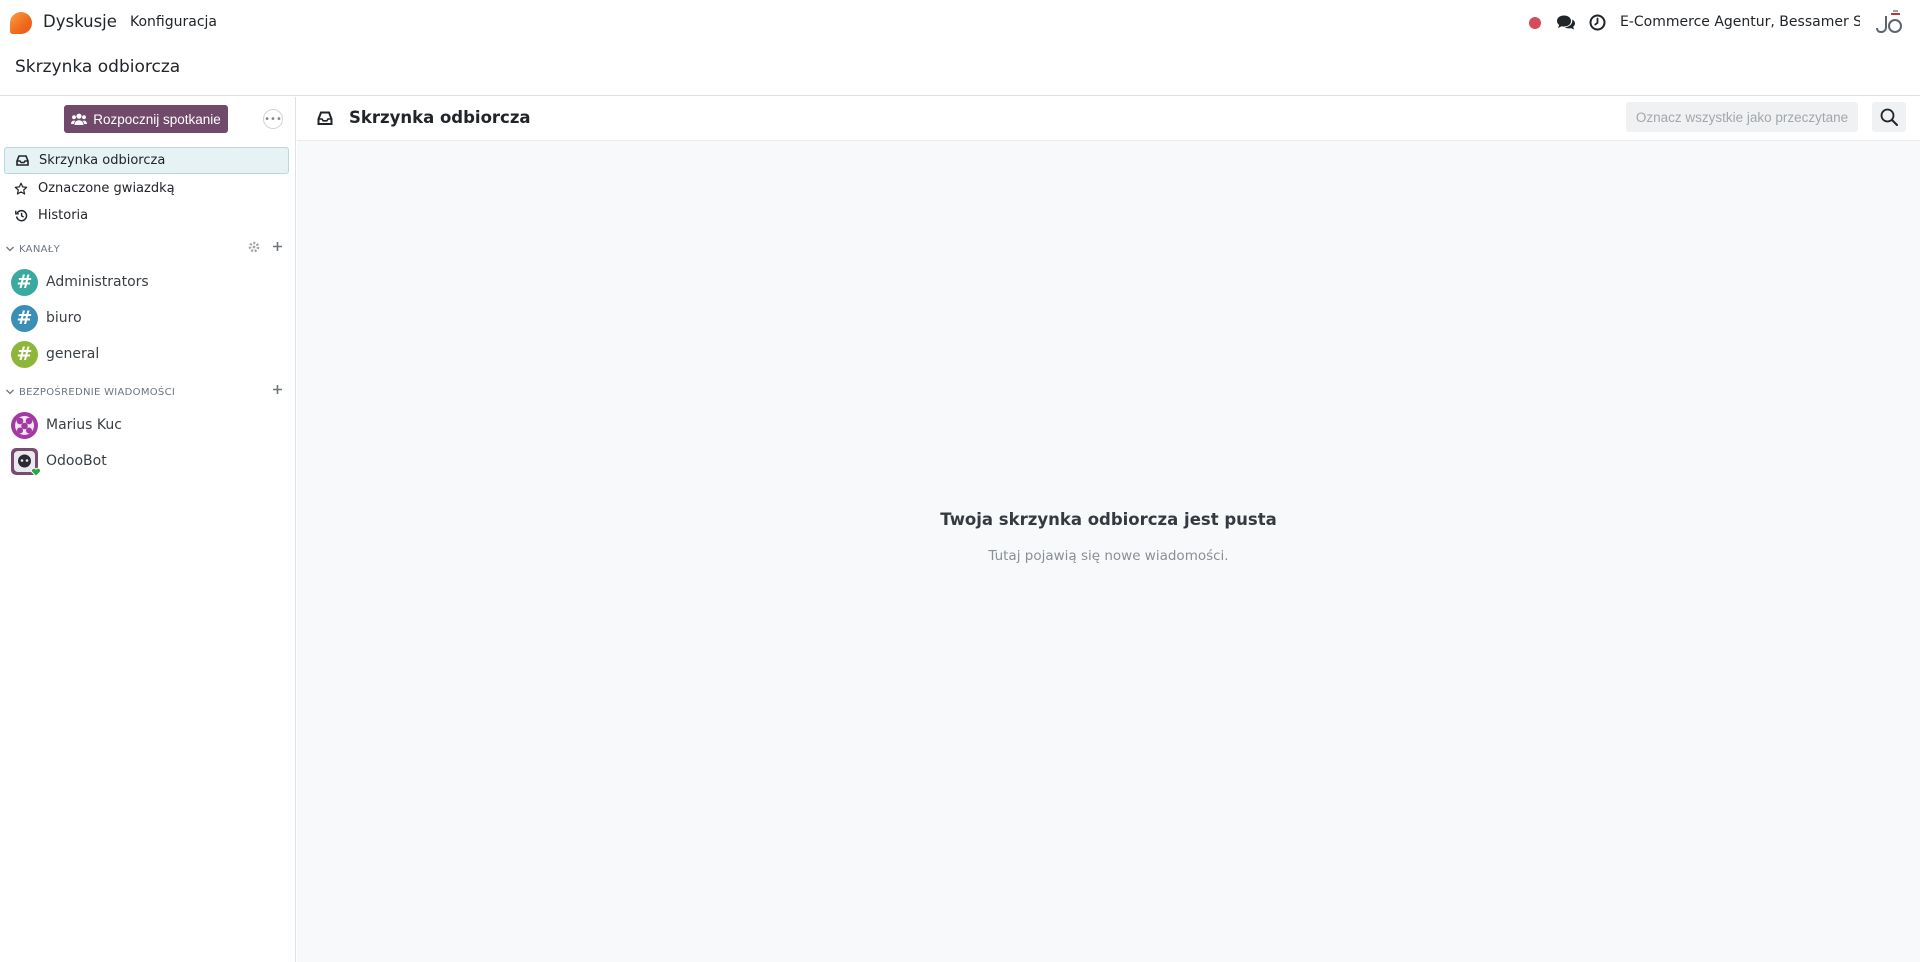  I want to click on dm-name: OdooBot, so click(76, 461).